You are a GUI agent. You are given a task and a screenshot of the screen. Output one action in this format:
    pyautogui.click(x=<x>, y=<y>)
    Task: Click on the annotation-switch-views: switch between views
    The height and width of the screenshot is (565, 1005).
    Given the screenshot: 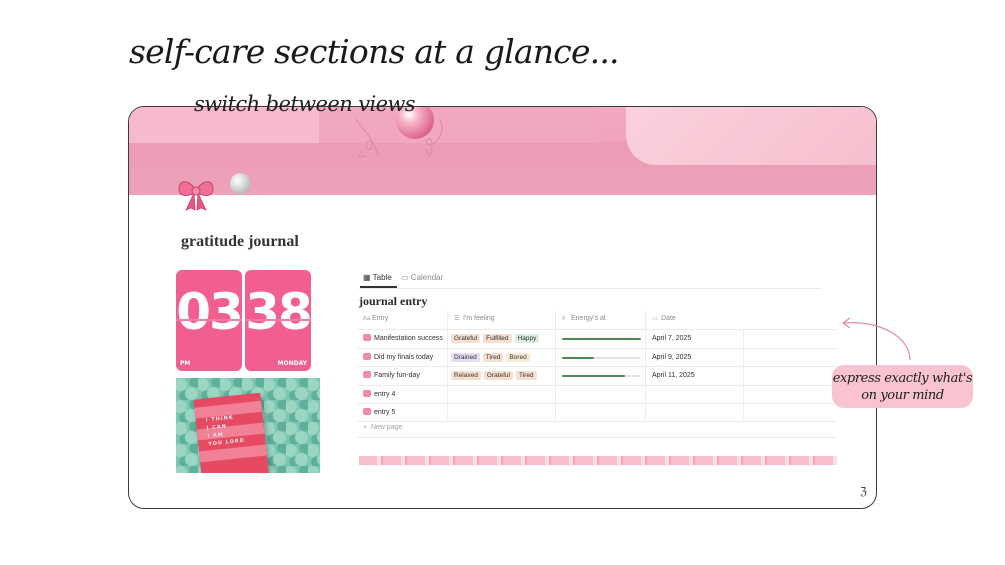 What is the action you would take?
    pyautogui.click(x=305, y=104)
    